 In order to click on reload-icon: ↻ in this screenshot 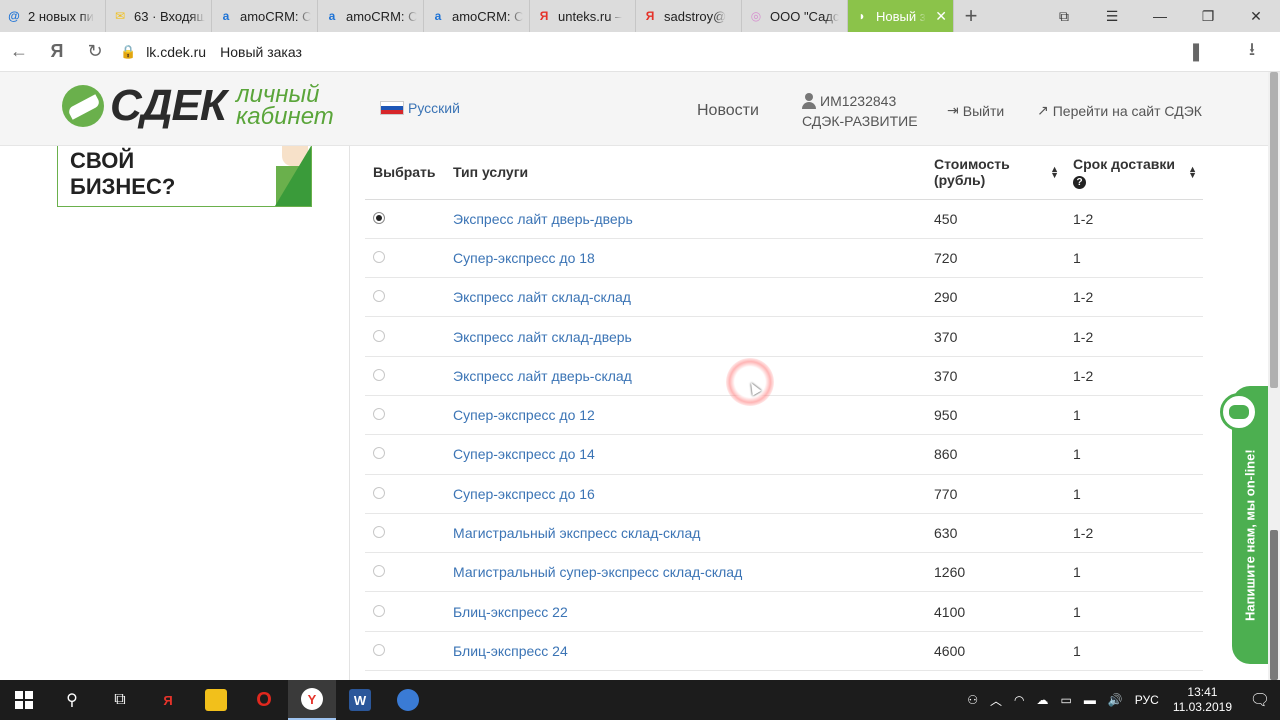, I will do `click(95, 52)`.